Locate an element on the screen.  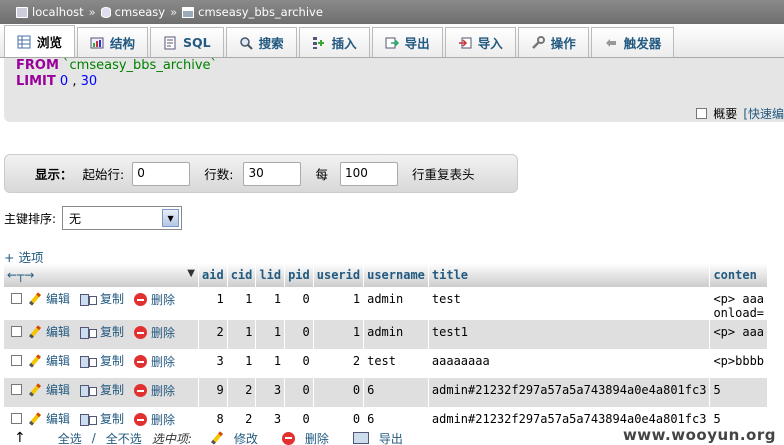
cell-userid: 2 is located at coordinates (339, 363).